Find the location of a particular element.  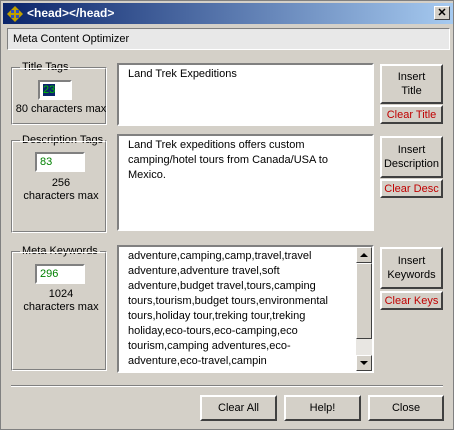

footer-divider is located at coordinates (227, 386).